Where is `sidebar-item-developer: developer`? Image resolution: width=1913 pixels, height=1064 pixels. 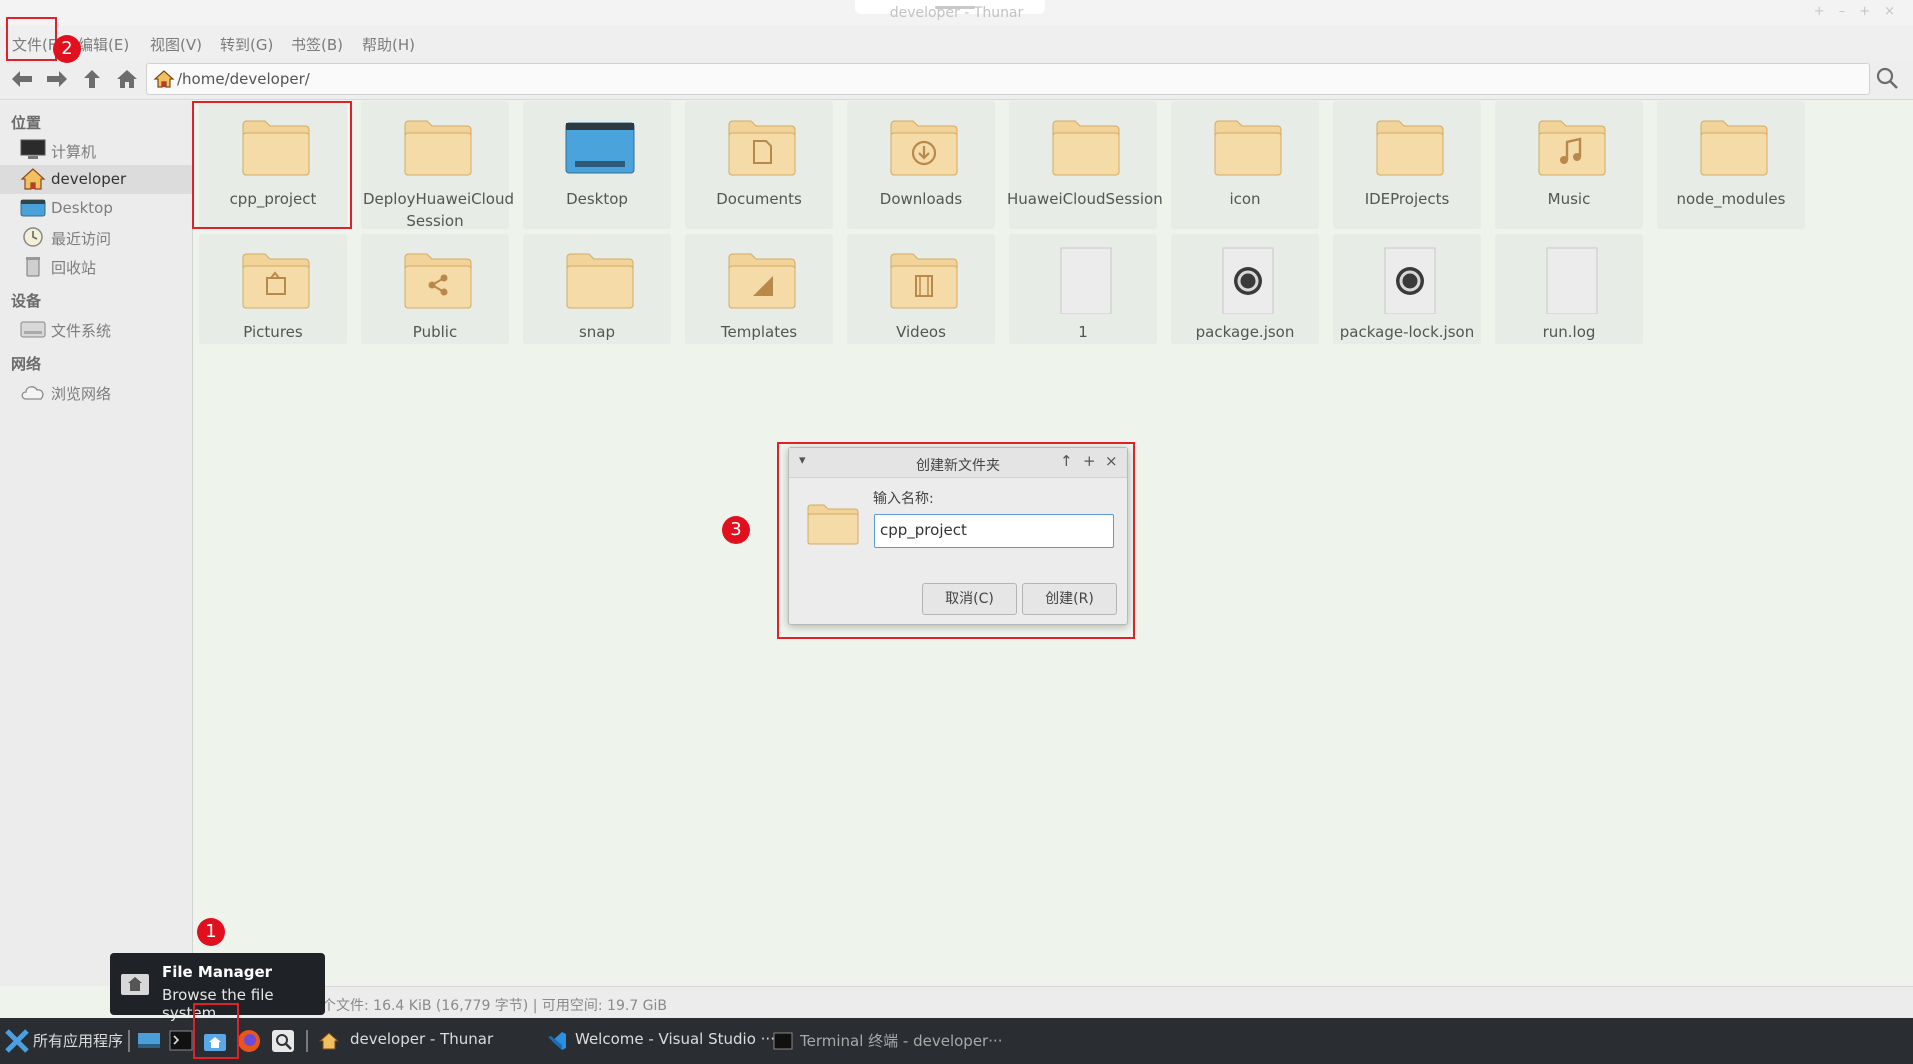 sidebar-item-developer: developer is located at coordinates (96, 179).